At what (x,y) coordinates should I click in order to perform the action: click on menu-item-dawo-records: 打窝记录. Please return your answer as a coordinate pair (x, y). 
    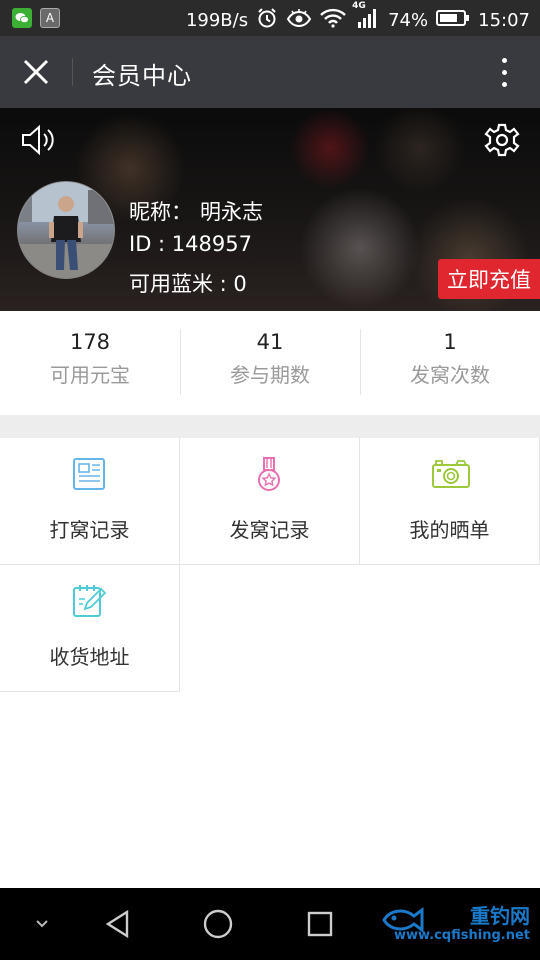
    Looking at the image, I should click on (90, 501).